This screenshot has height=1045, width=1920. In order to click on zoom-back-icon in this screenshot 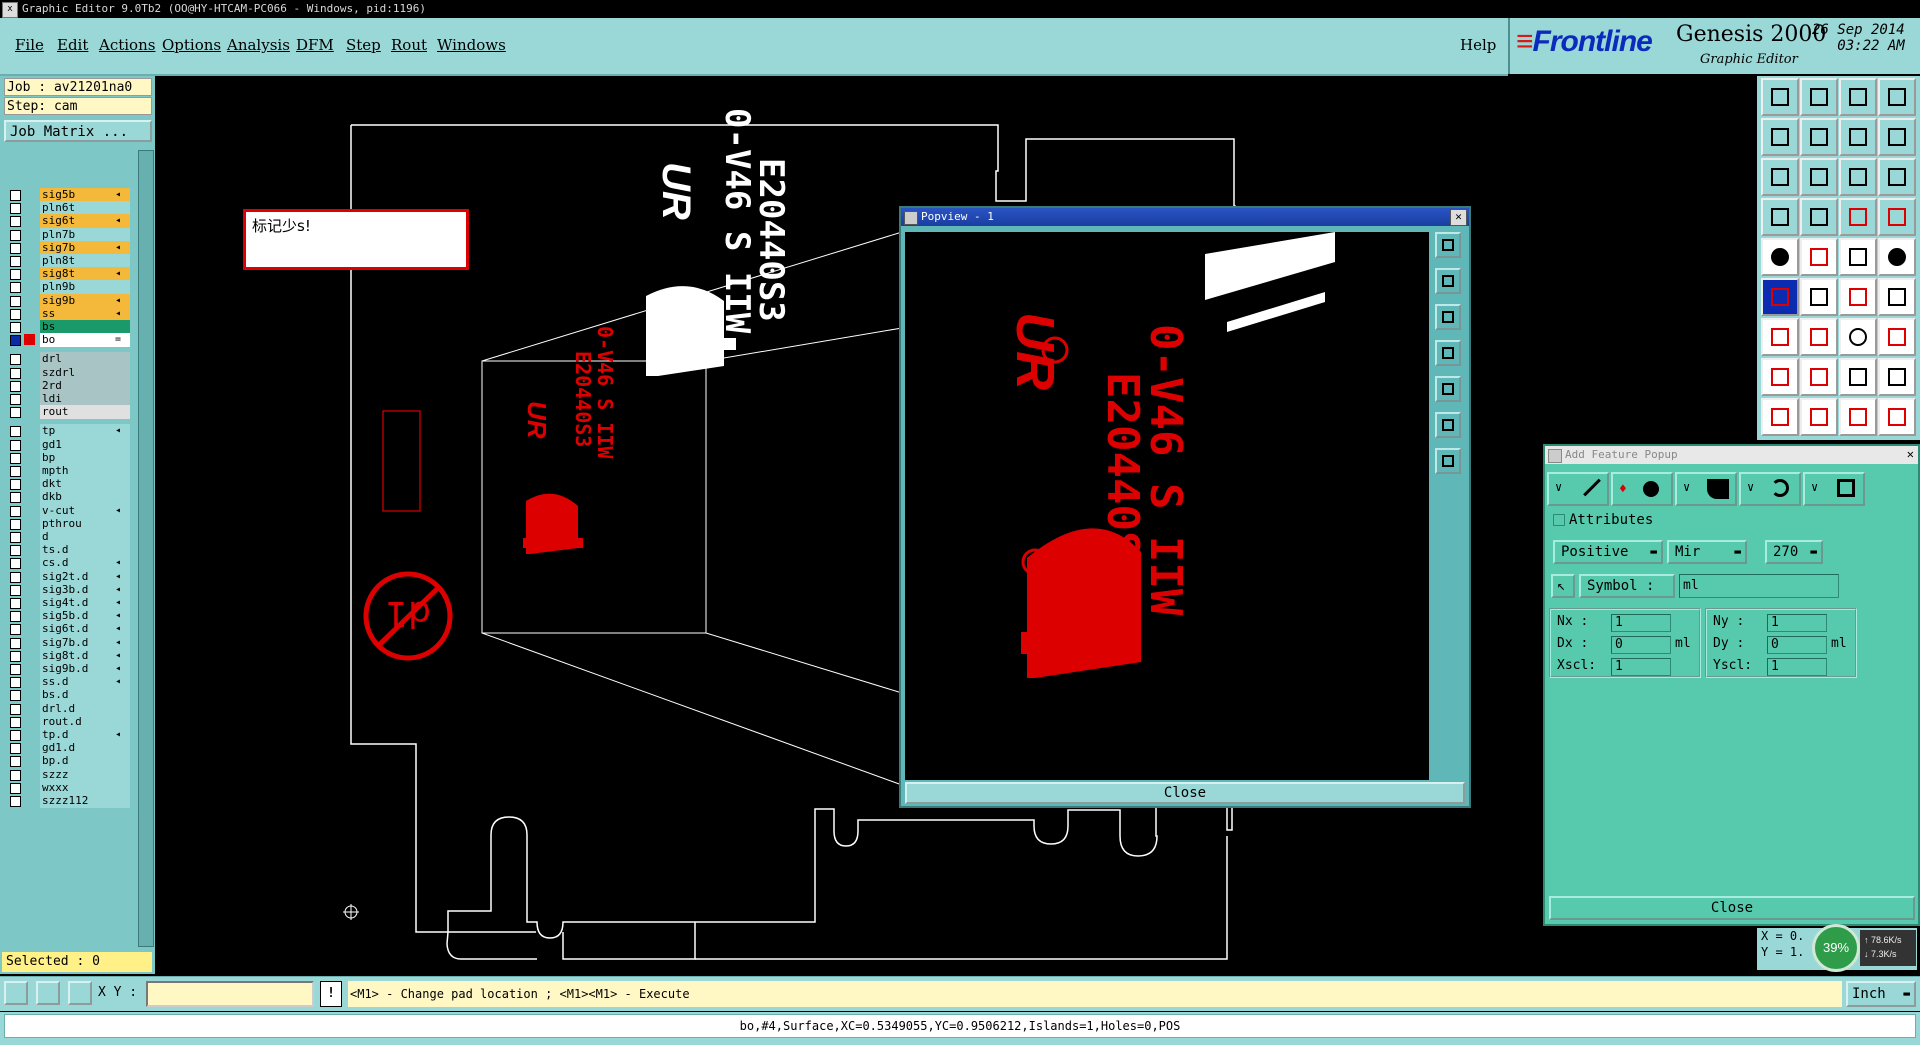, I will do `click(1780, 137)`.